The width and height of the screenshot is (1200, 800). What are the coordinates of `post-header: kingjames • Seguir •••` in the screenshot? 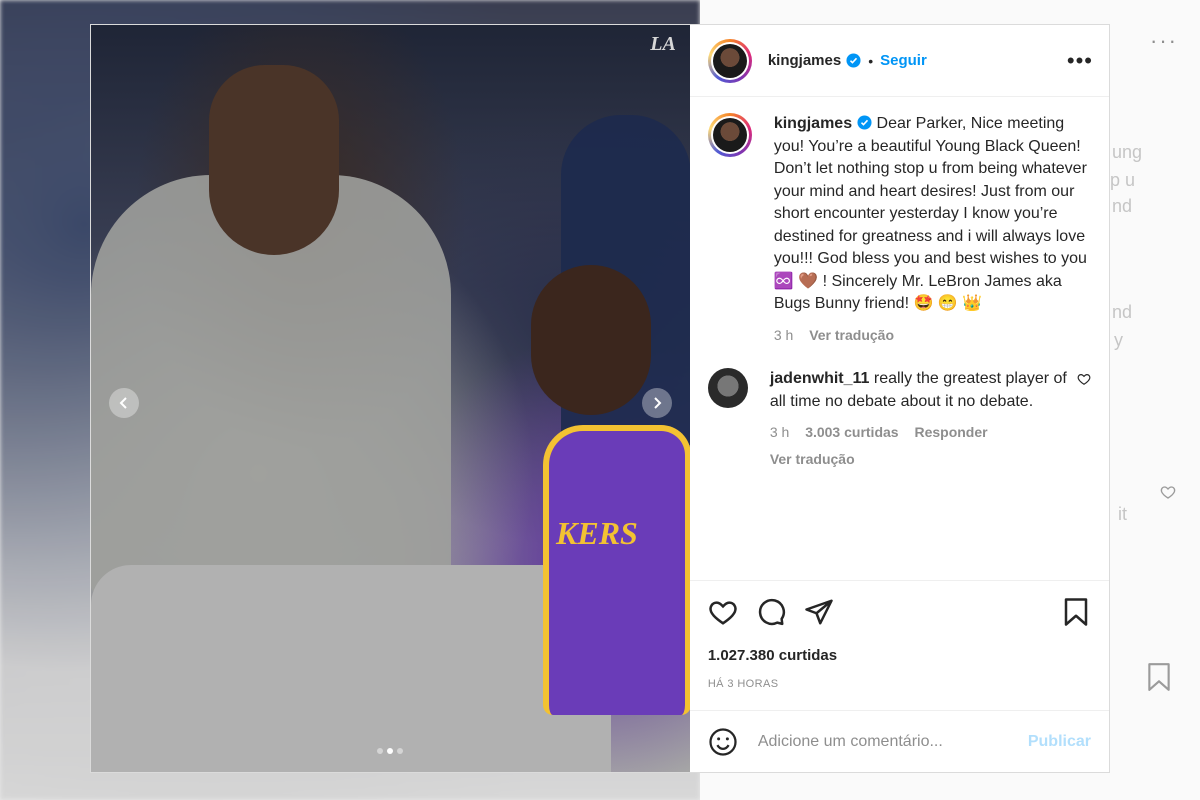 It's located at (899, 61).